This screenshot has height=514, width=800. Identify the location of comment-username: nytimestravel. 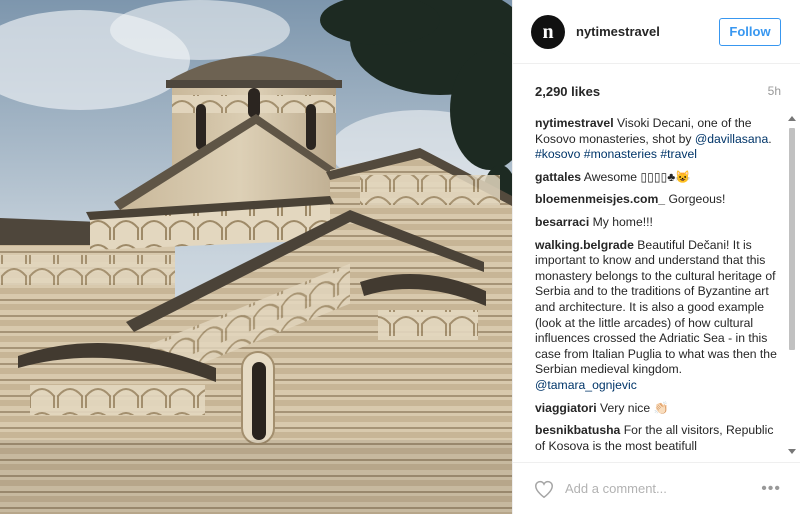
(574, 123).